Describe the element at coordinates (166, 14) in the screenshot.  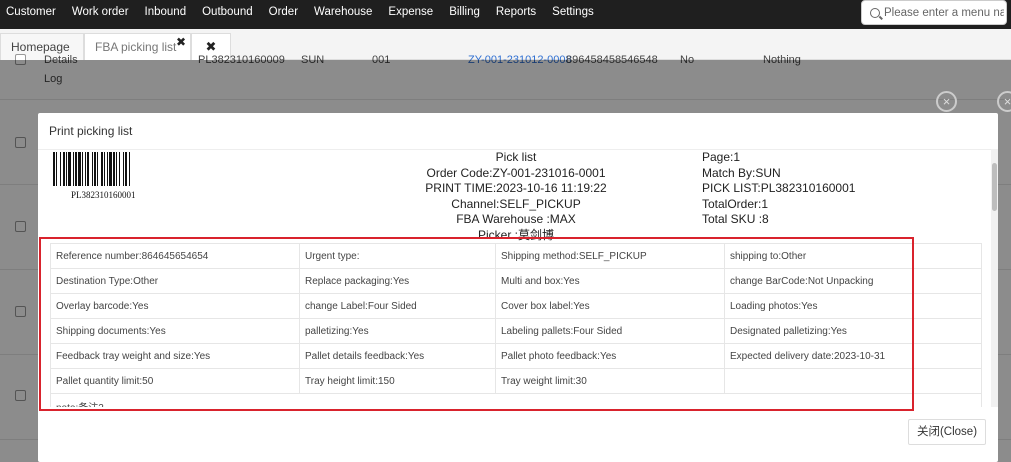
I see `nav-inbound: Inbound` at that location.